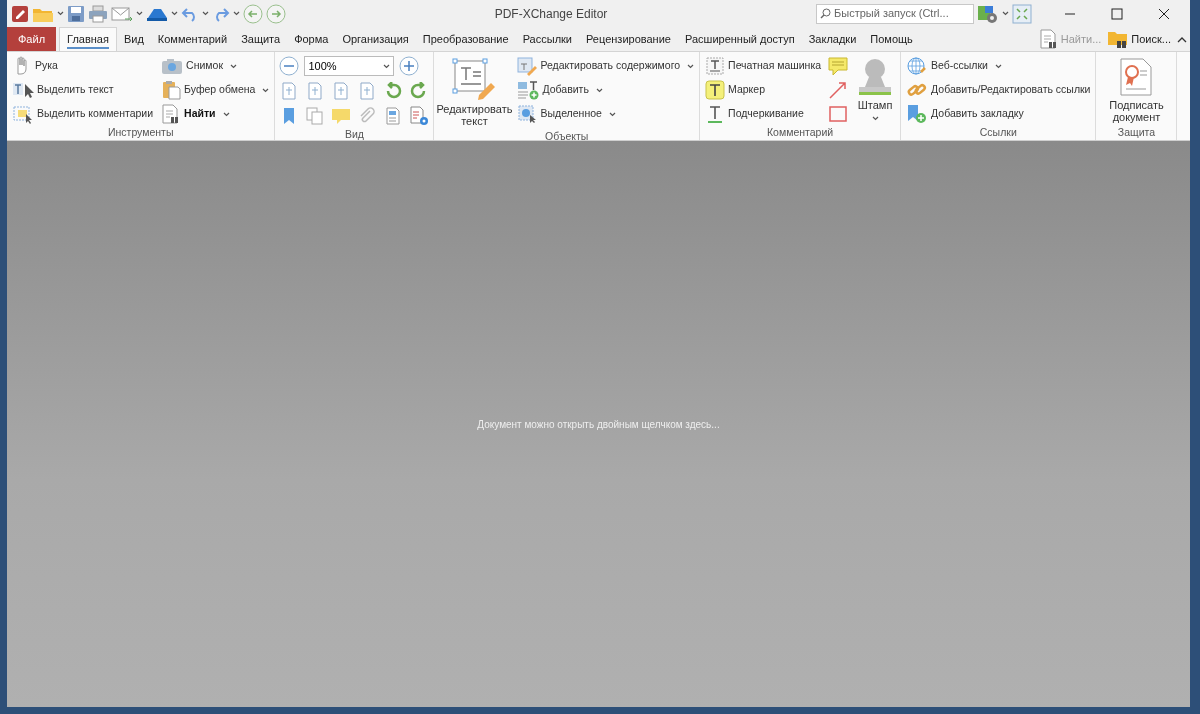 This screenshot has width=1200, height=714. I want to click on rectangle-button, so click(838, 114).